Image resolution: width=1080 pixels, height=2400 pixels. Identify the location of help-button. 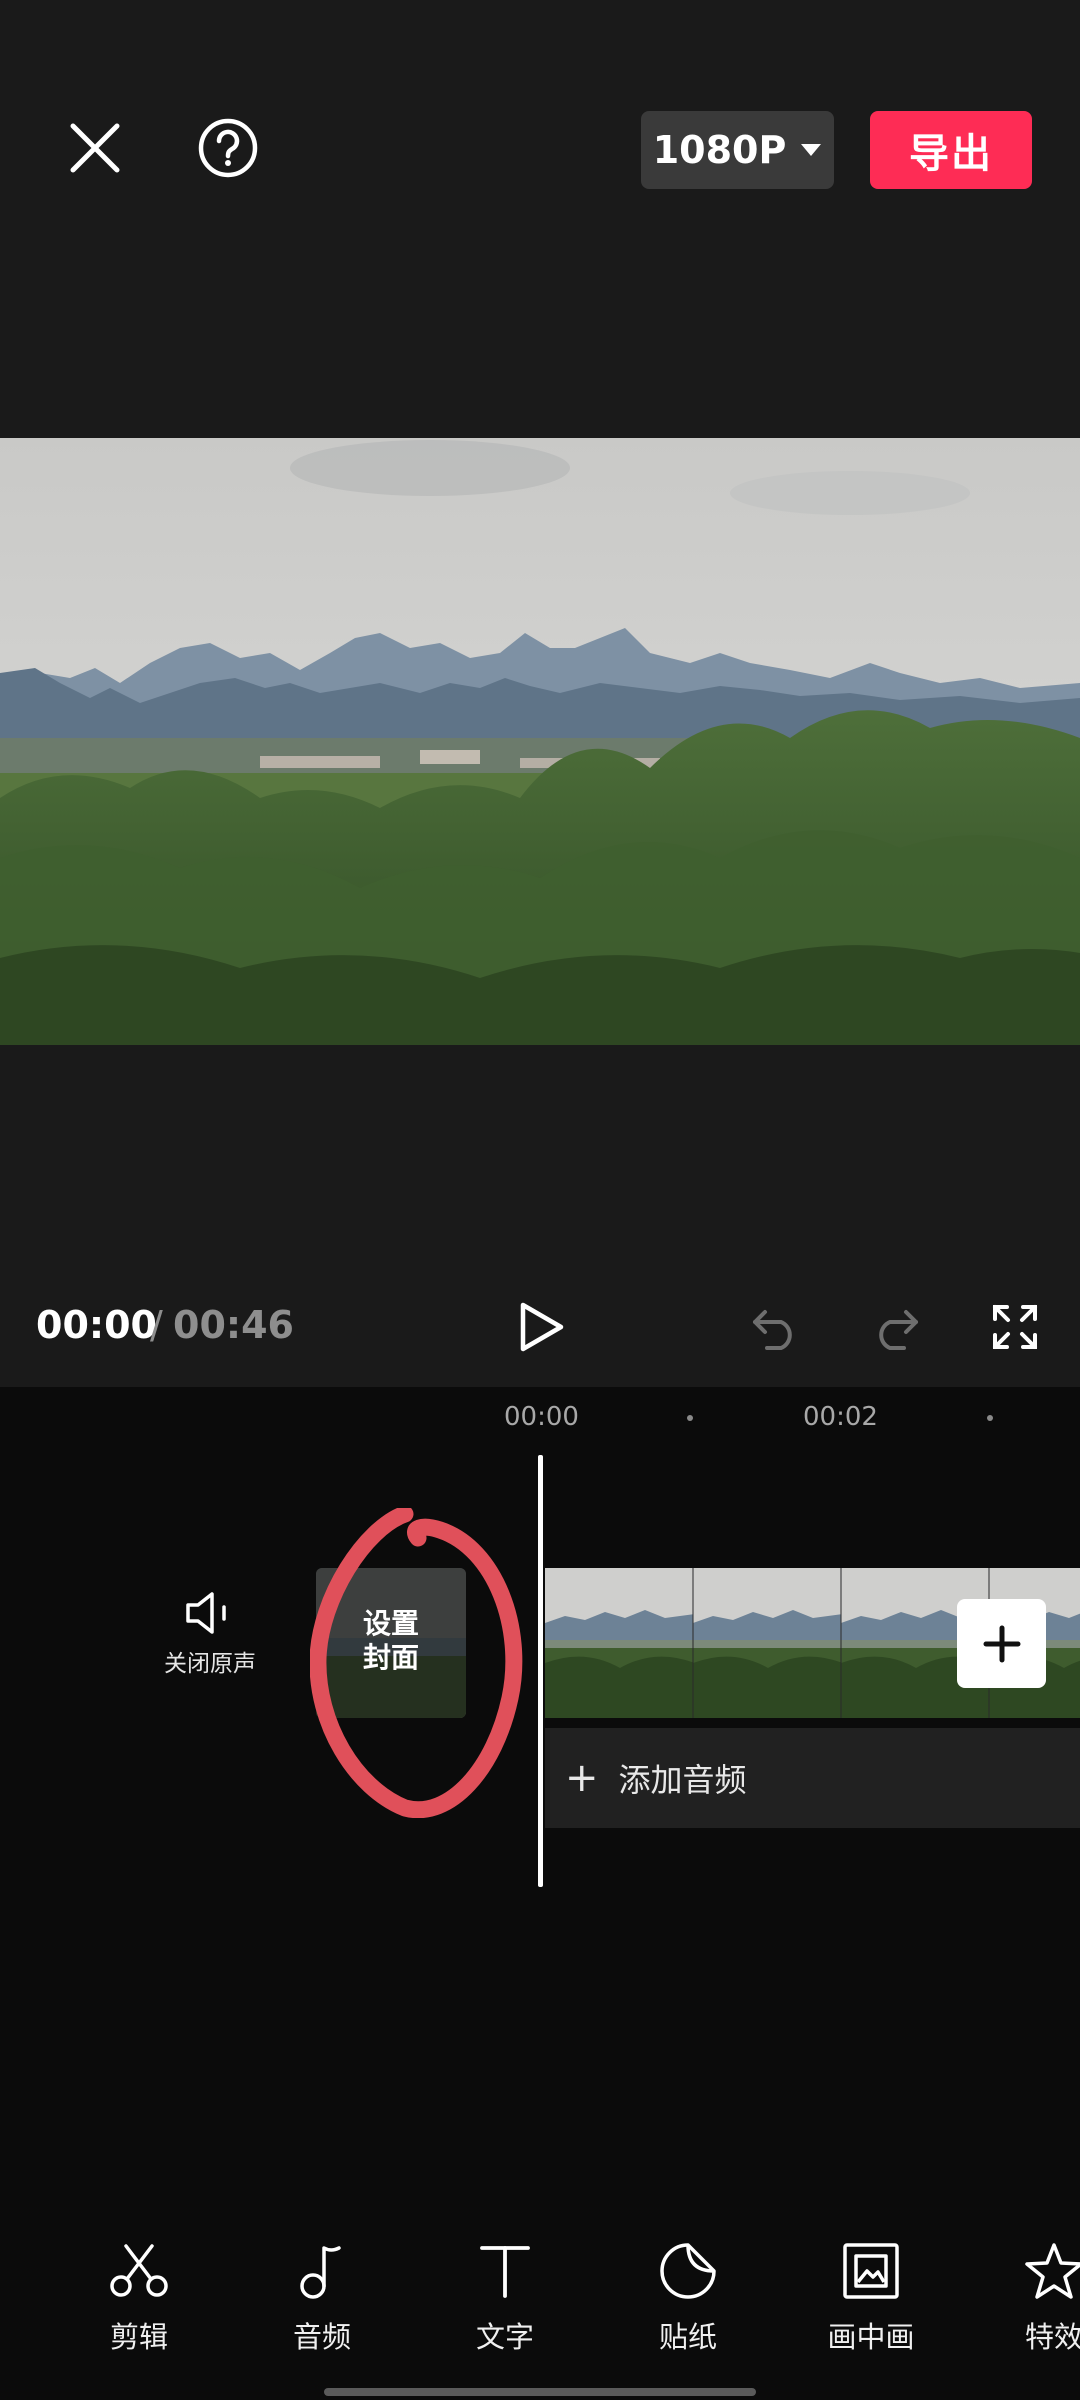
(228, 148).